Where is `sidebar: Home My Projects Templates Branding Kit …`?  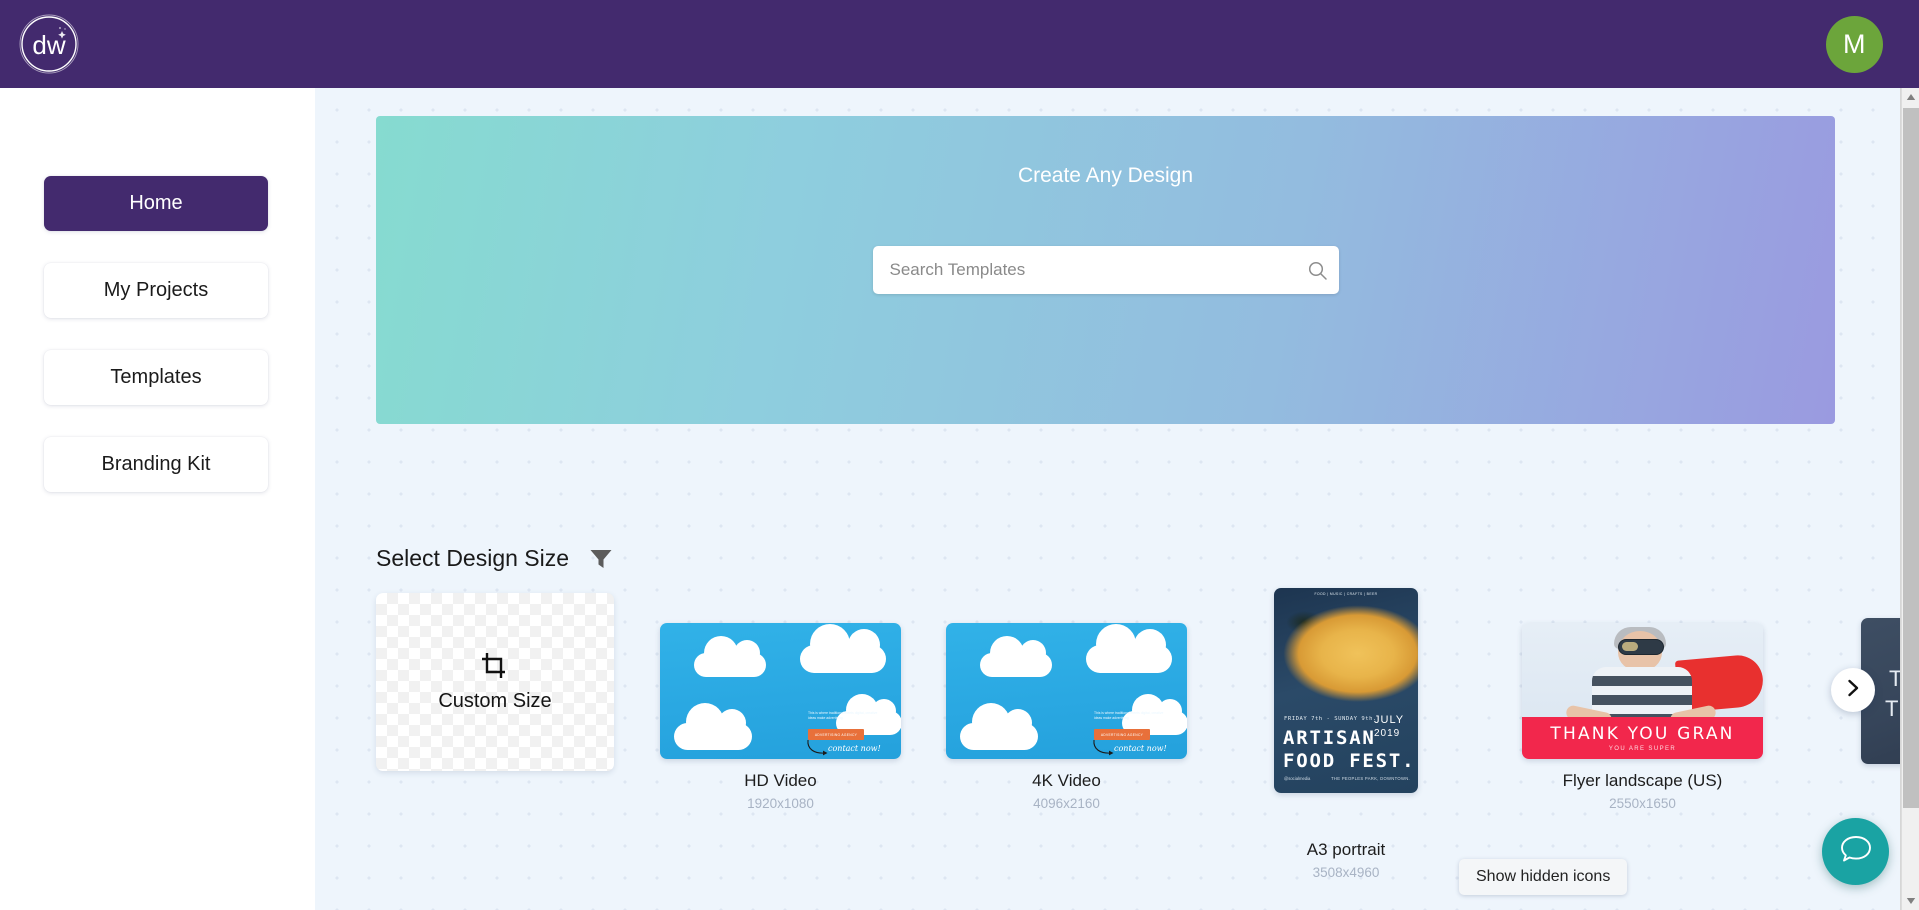
sidebar: Home My Projects Templates Branding Kit … is located at coordinates (157, 499).